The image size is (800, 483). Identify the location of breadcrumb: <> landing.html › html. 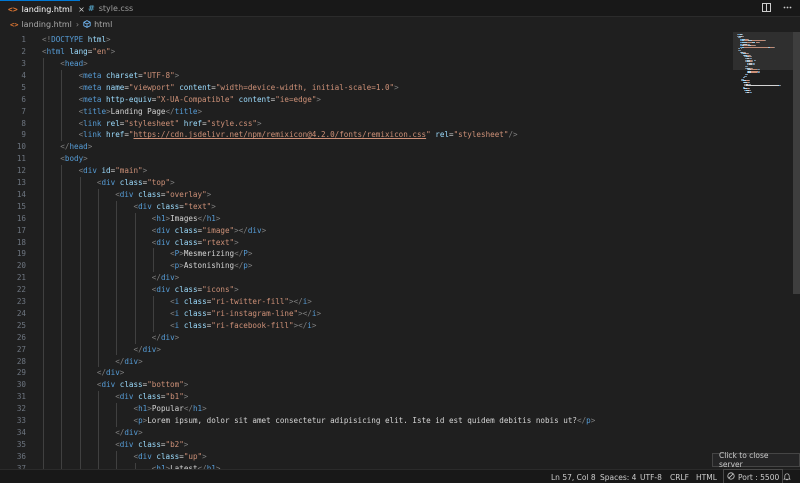
(400, 24).